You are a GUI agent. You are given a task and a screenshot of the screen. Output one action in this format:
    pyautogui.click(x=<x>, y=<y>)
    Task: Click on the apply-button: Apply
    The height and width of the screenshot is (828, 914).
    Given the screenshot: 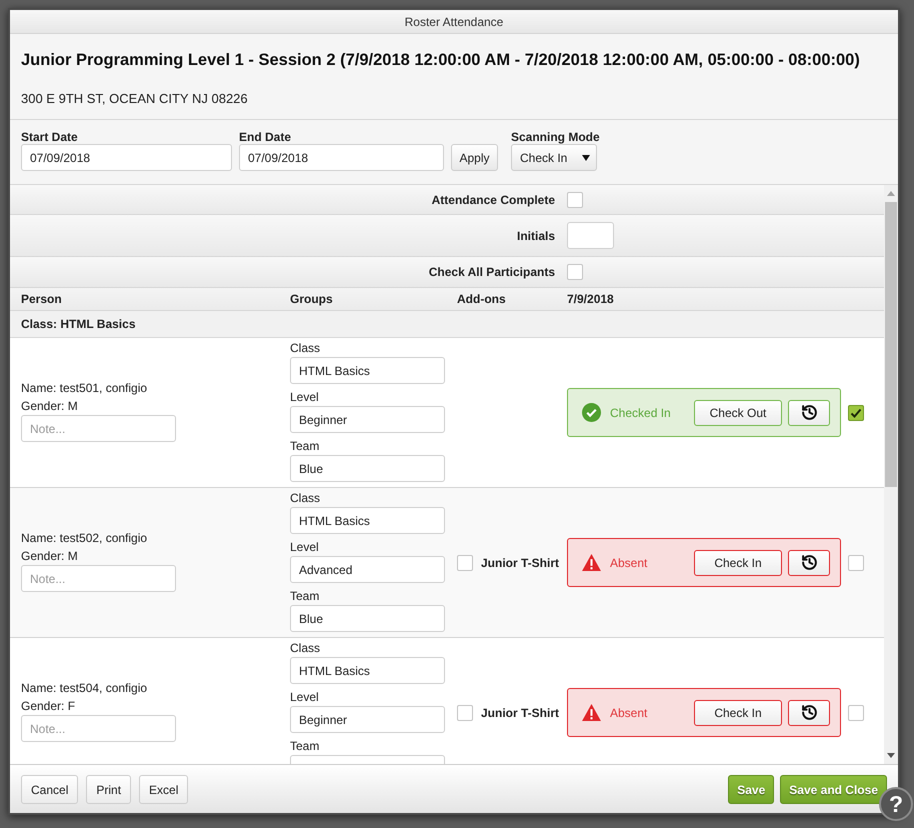 What is the action you would take?
    pyautogui.click(x=474, y=157)
    